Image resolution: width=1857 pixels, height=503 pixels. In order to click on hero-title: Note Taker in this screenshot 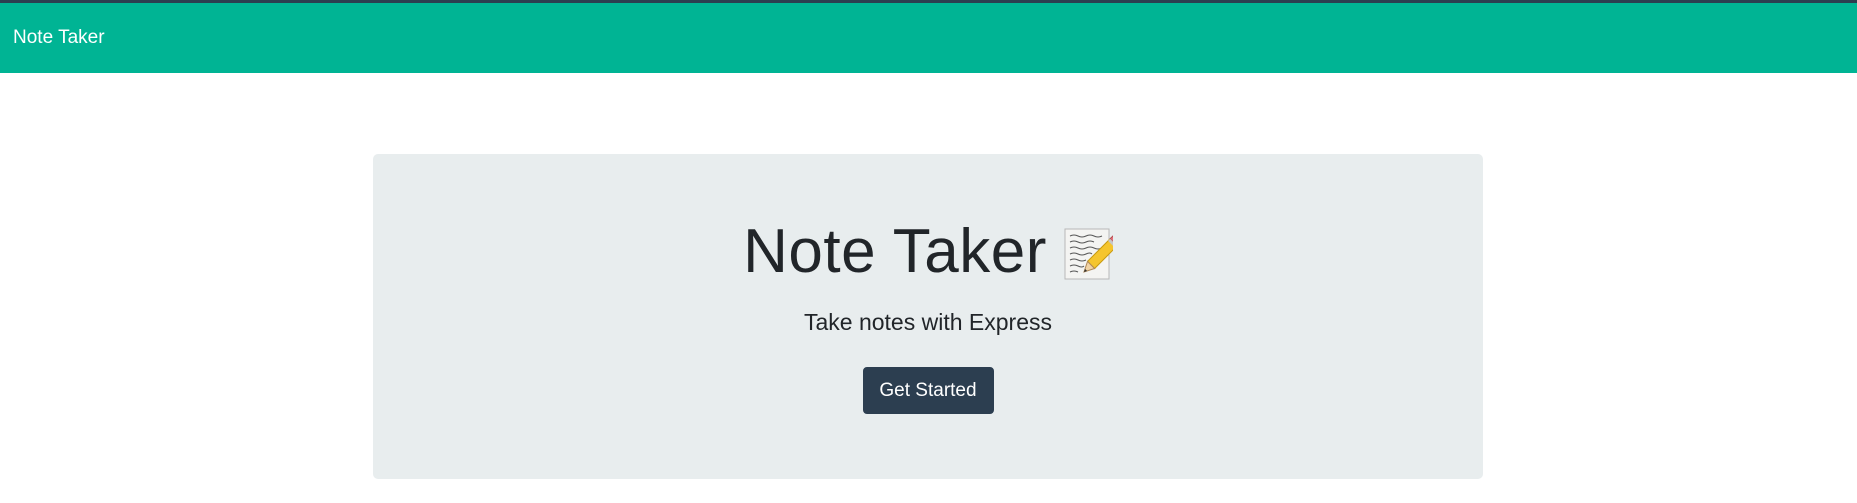, I will do `click(928, 252)`.